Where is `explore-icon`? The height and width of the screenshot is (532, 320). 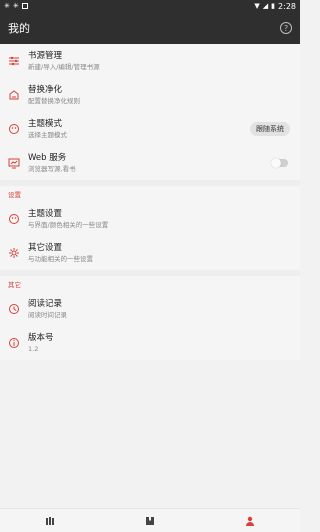 explore-icon is located at coordinates (150, 521).